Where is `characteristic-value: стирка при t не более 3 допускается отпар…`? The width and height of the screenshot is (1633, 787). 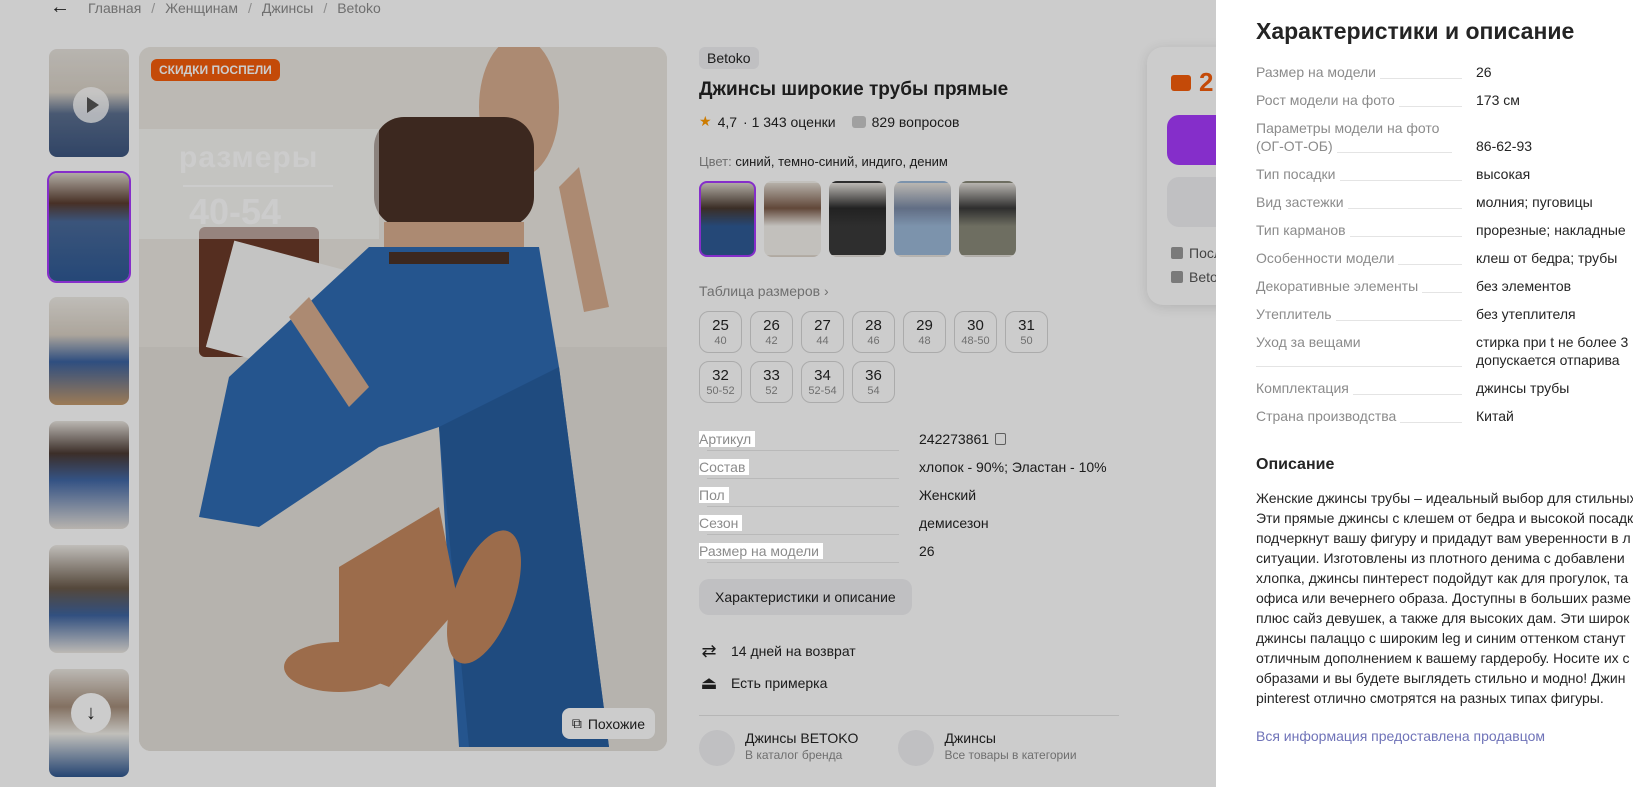 characteristic-value: стирка при t не более 3 допускается отпар… is located at coordinates (1552, 351).